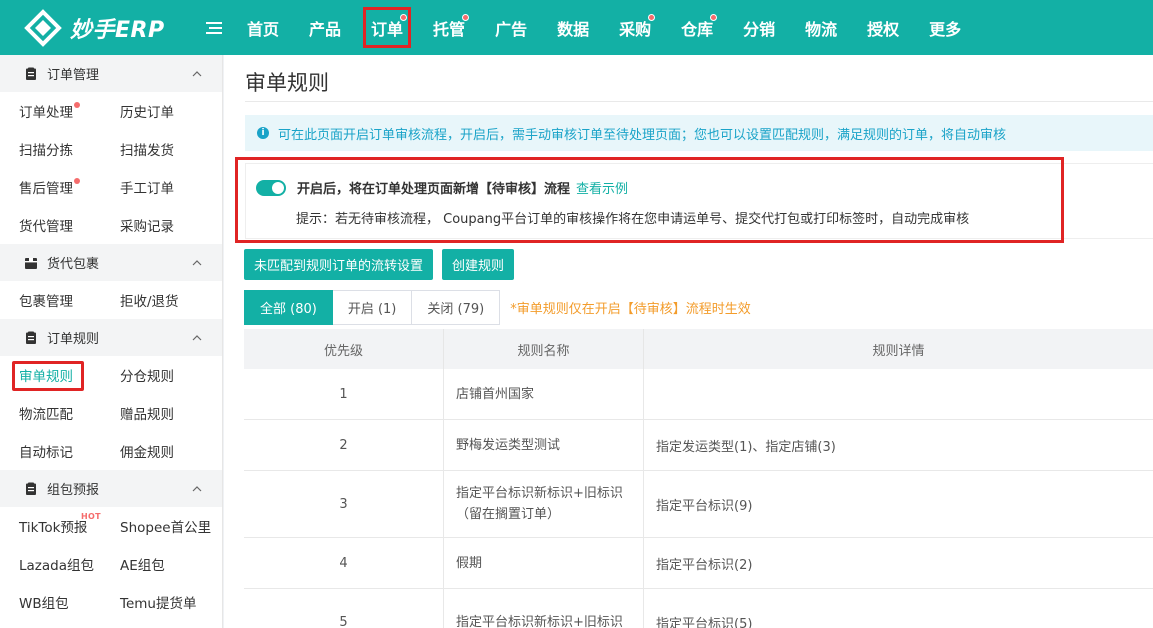 The height and width of the screenshot is (628, 1153). I want to click on sidebar-item: 扫描分拣, so click(69, 149).